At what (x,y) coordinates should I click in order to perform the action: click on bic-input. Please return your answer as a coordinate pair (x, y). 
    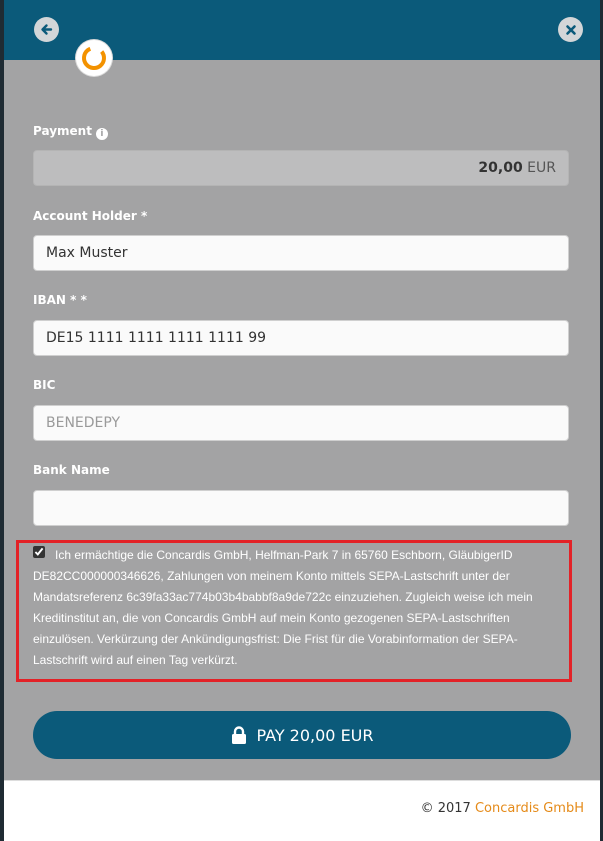
    Looking at the image, I should click on (301, 423).